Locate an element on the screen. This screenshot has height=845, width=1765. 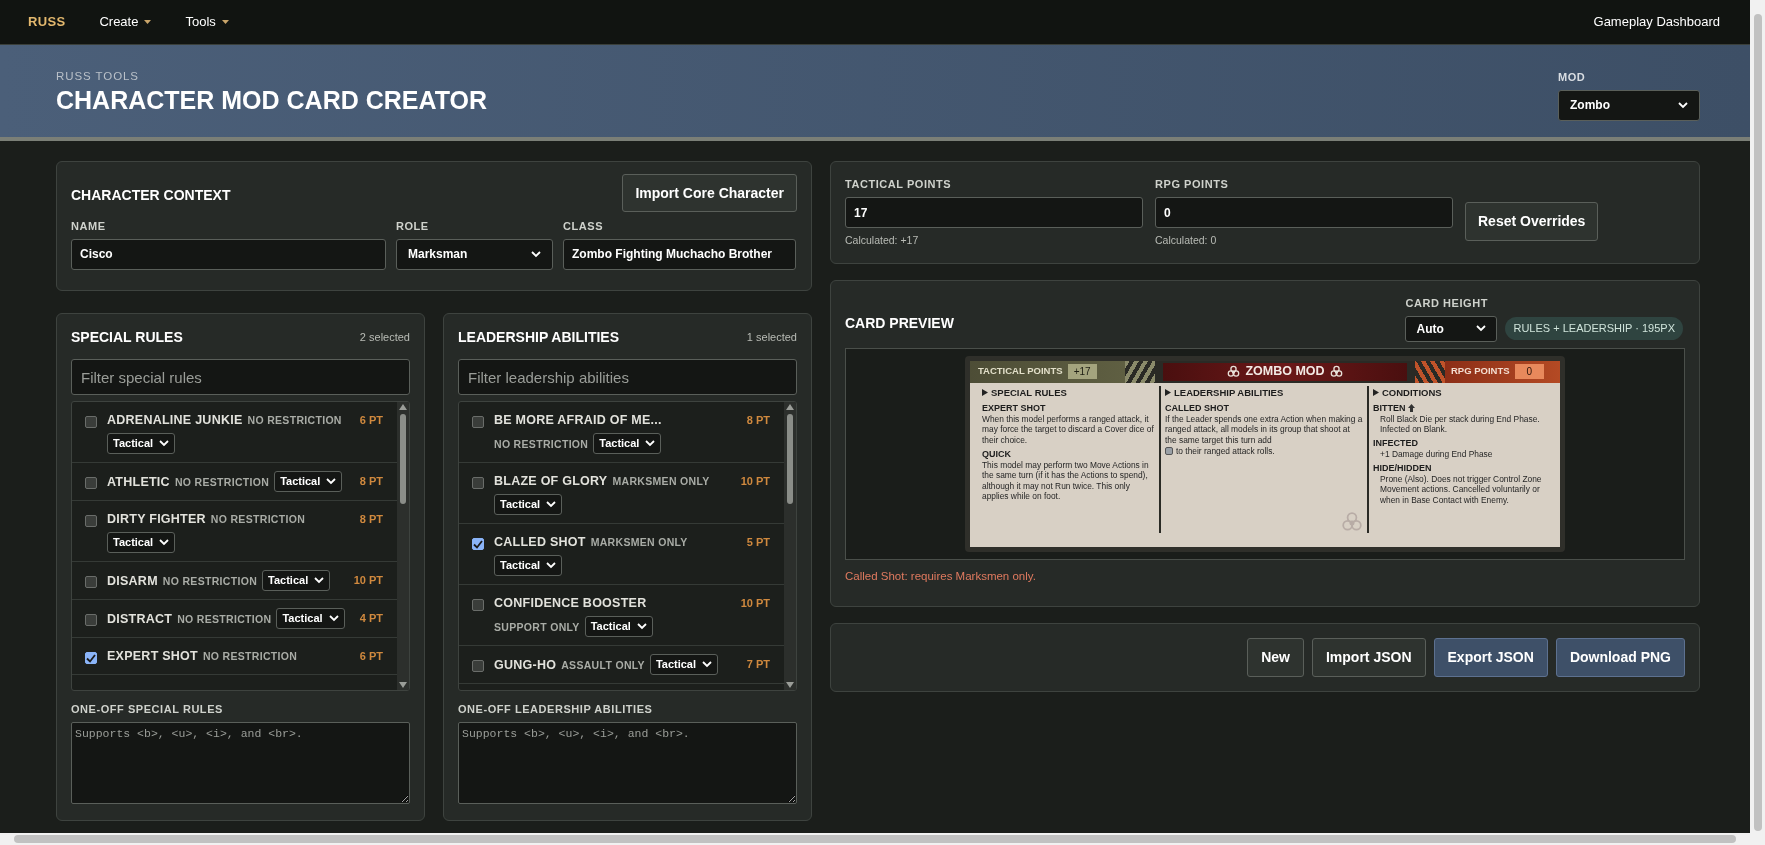
card-entry-text: to their ranged attack rolls. is located at coordinates (1225, 451).